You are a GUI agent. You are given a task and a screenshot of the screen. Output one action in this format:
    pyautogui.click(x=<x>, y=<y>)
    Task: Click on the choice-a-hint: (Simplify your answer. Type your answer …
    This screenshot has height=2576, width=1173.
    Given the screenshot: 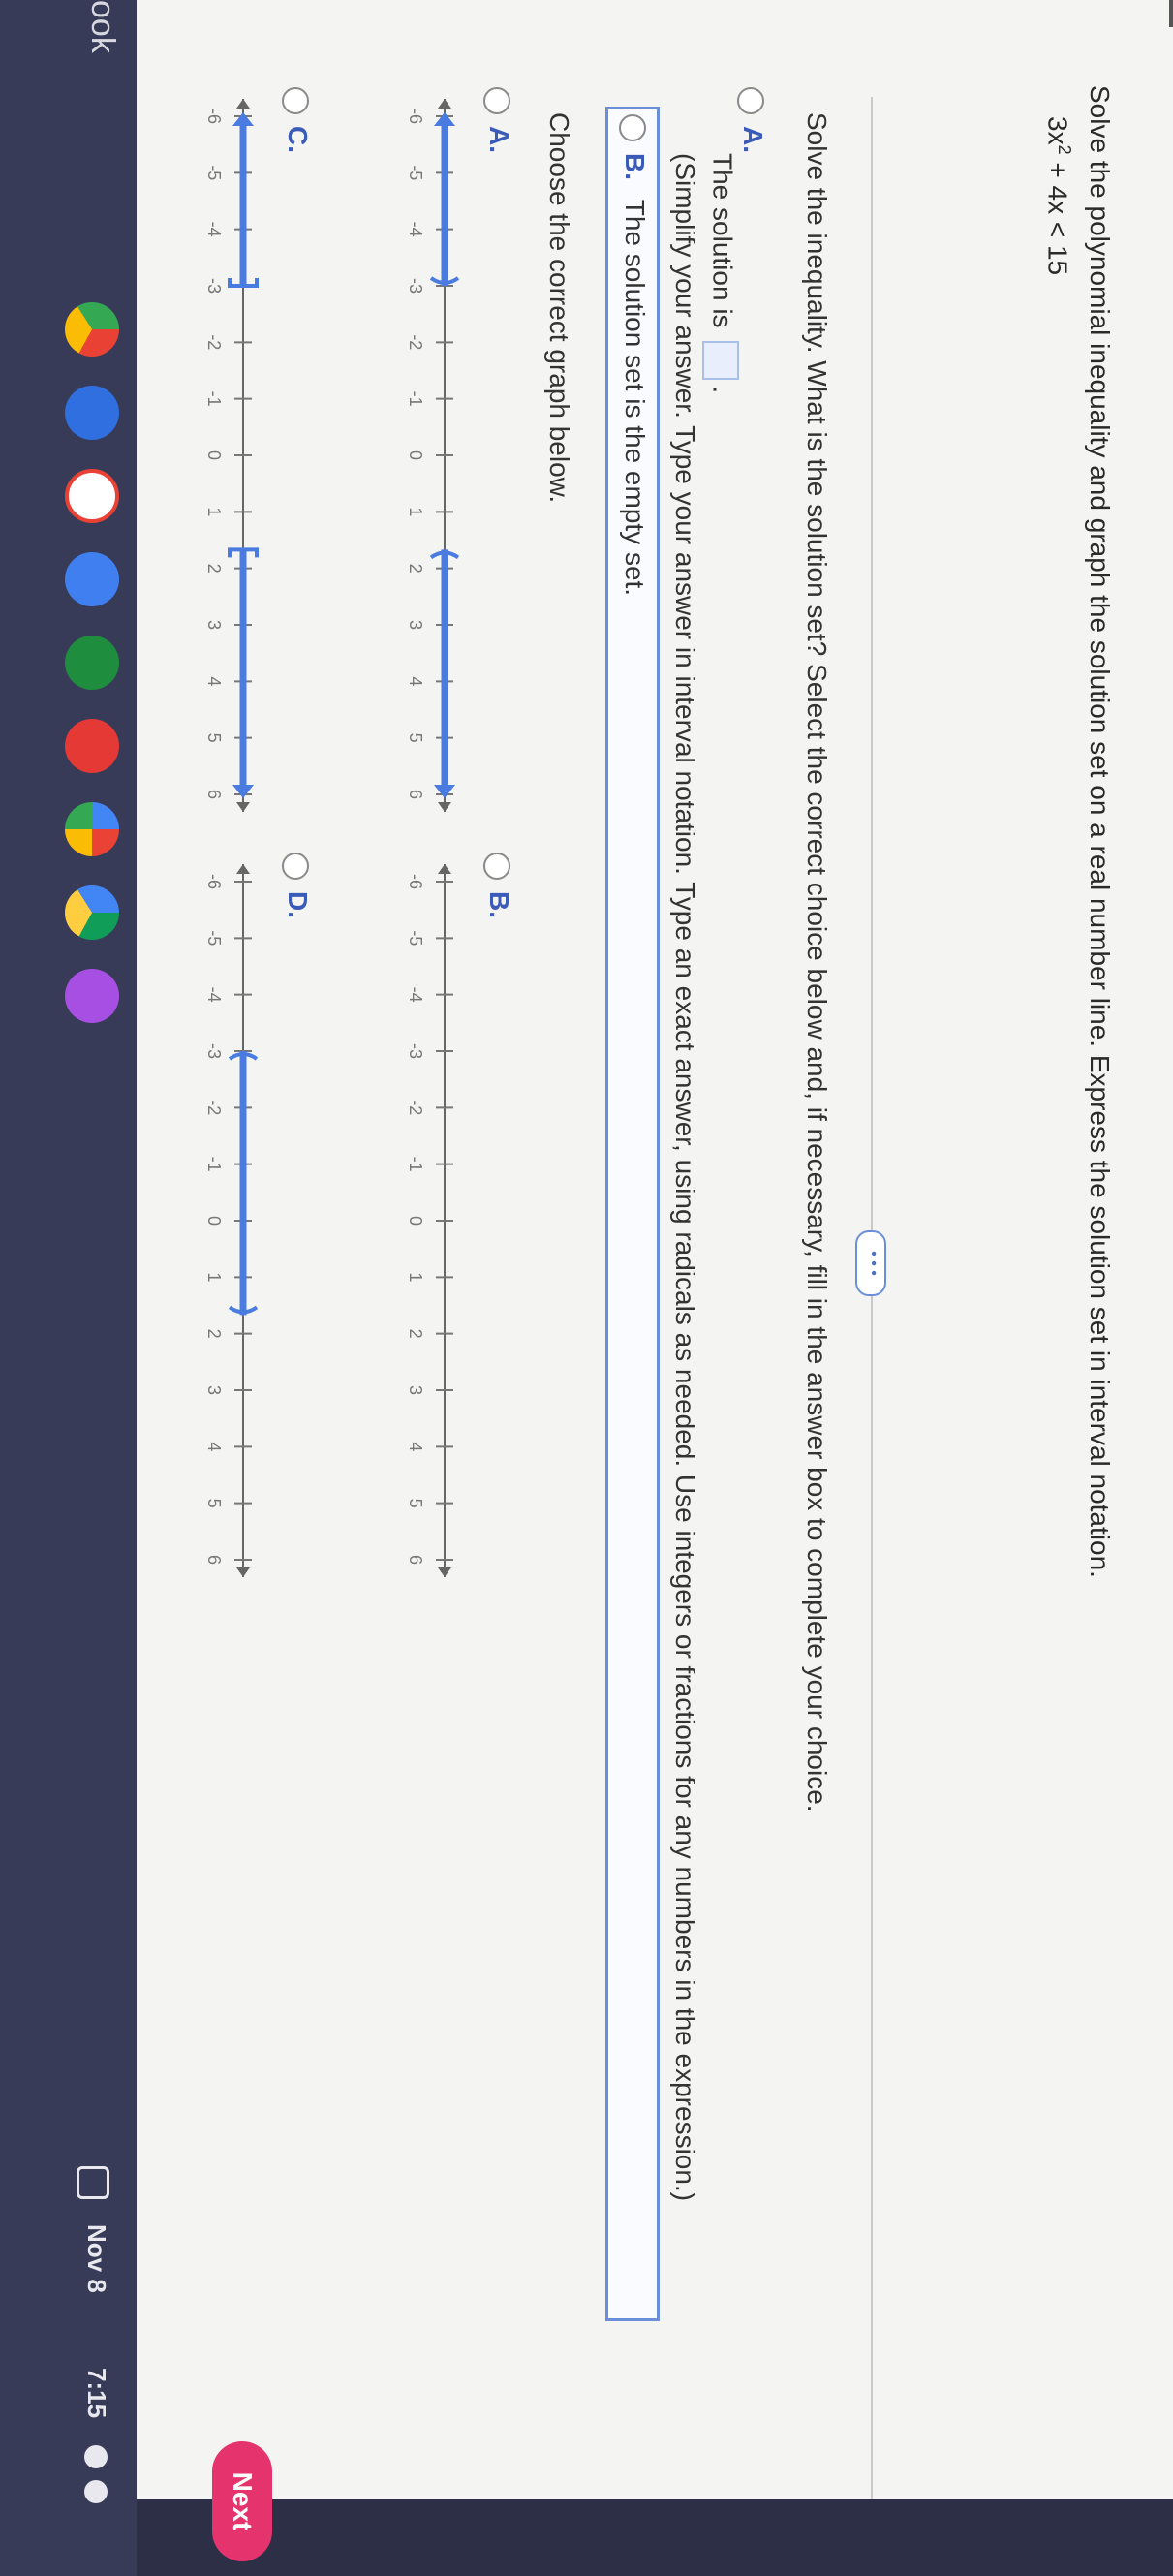 What is the action you would take?
    pyautogui.click(x=685, y=1177)
    